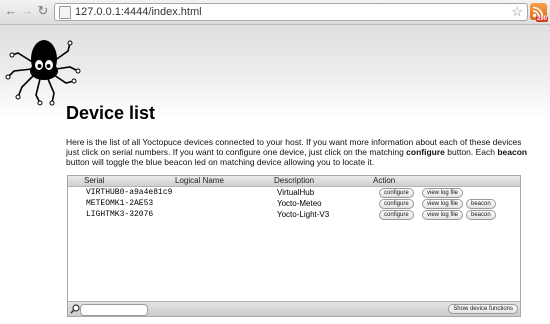 Image resolution: width=550 pixels, height=324 pixels. I want to click on column-header-description: Description, so click(294, 181).